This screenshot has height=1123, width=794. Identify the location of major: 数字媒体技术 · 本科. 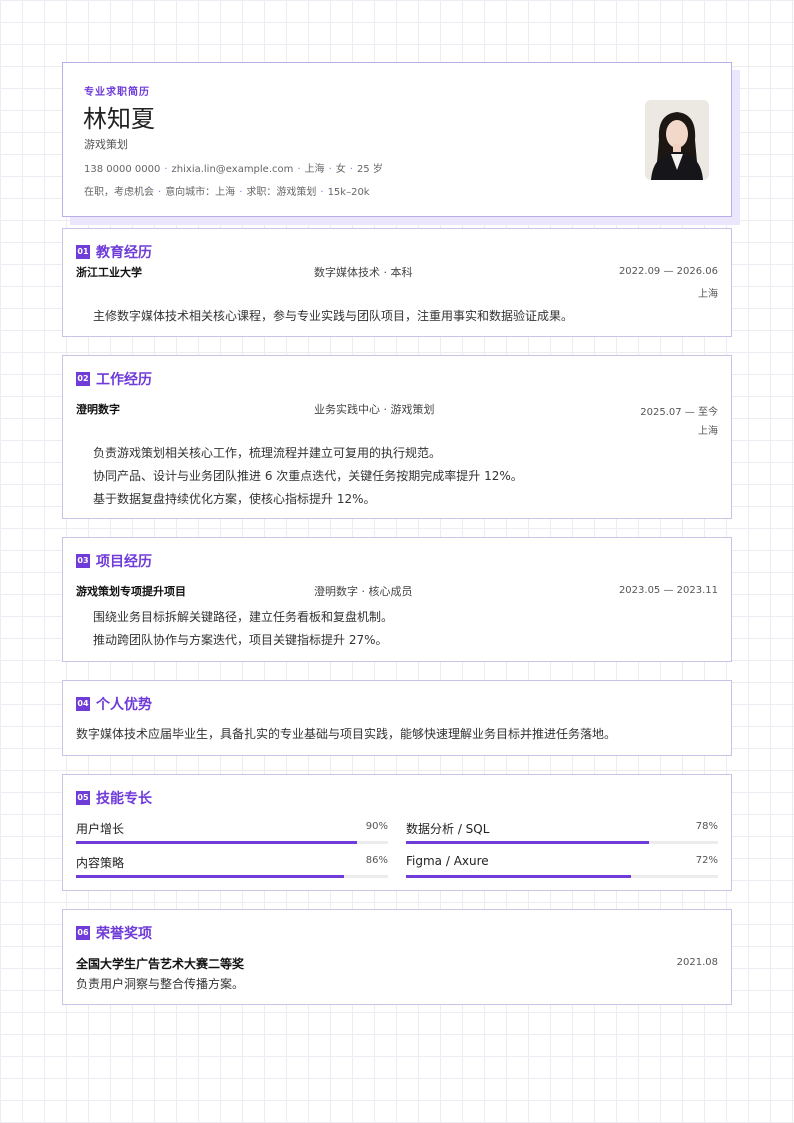
(363, 272).